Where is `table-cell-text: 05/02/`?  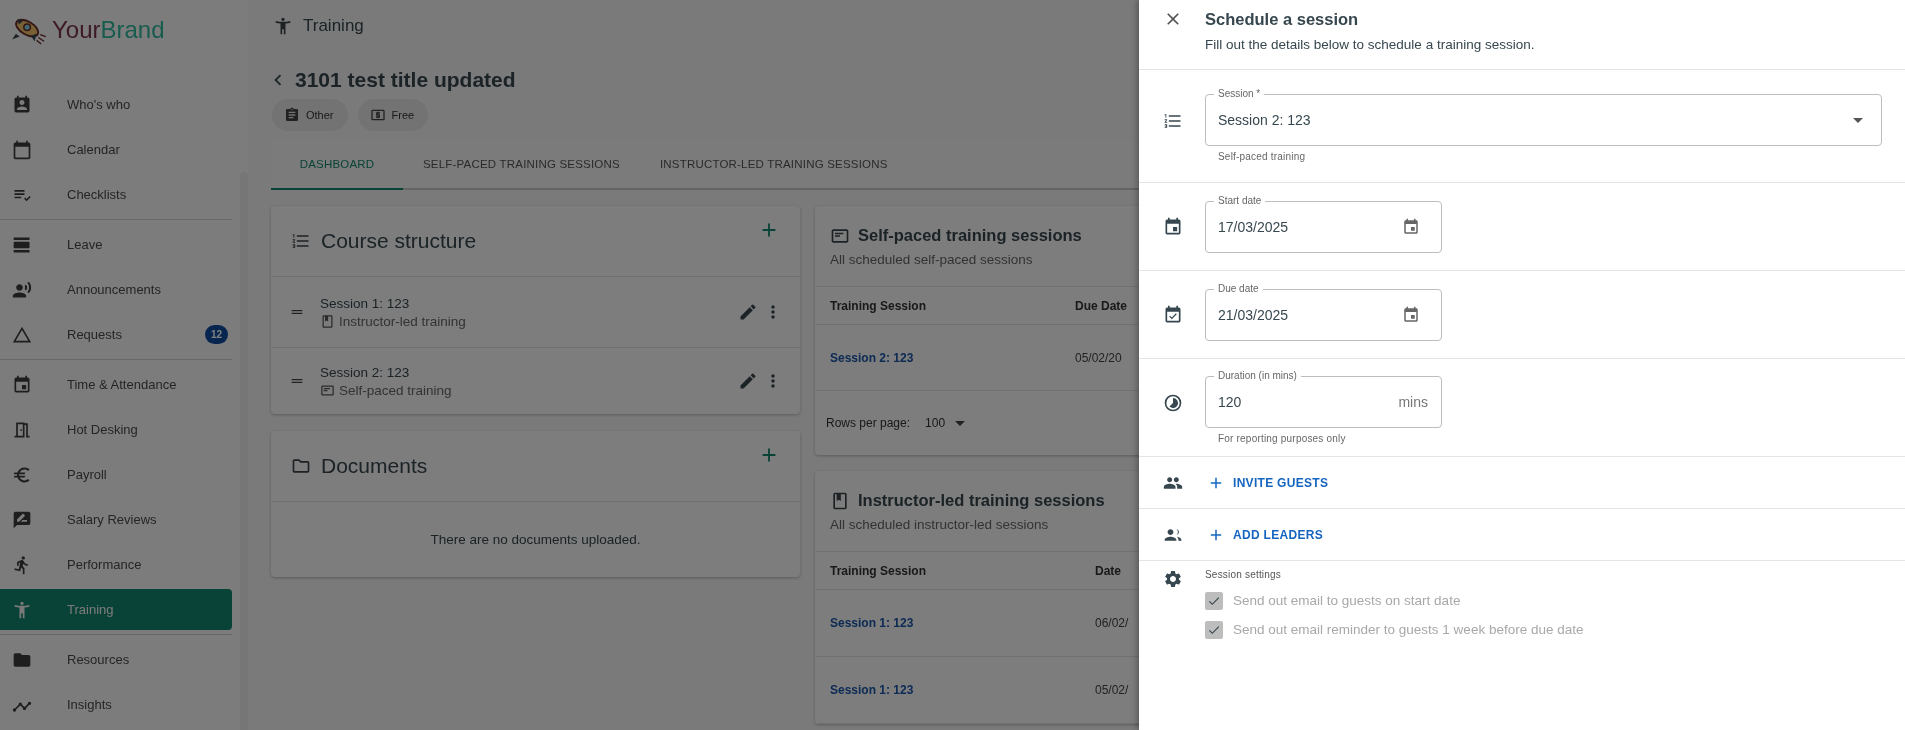 table-cell-text: 05/02/ is located at coordinates (1112, 690).